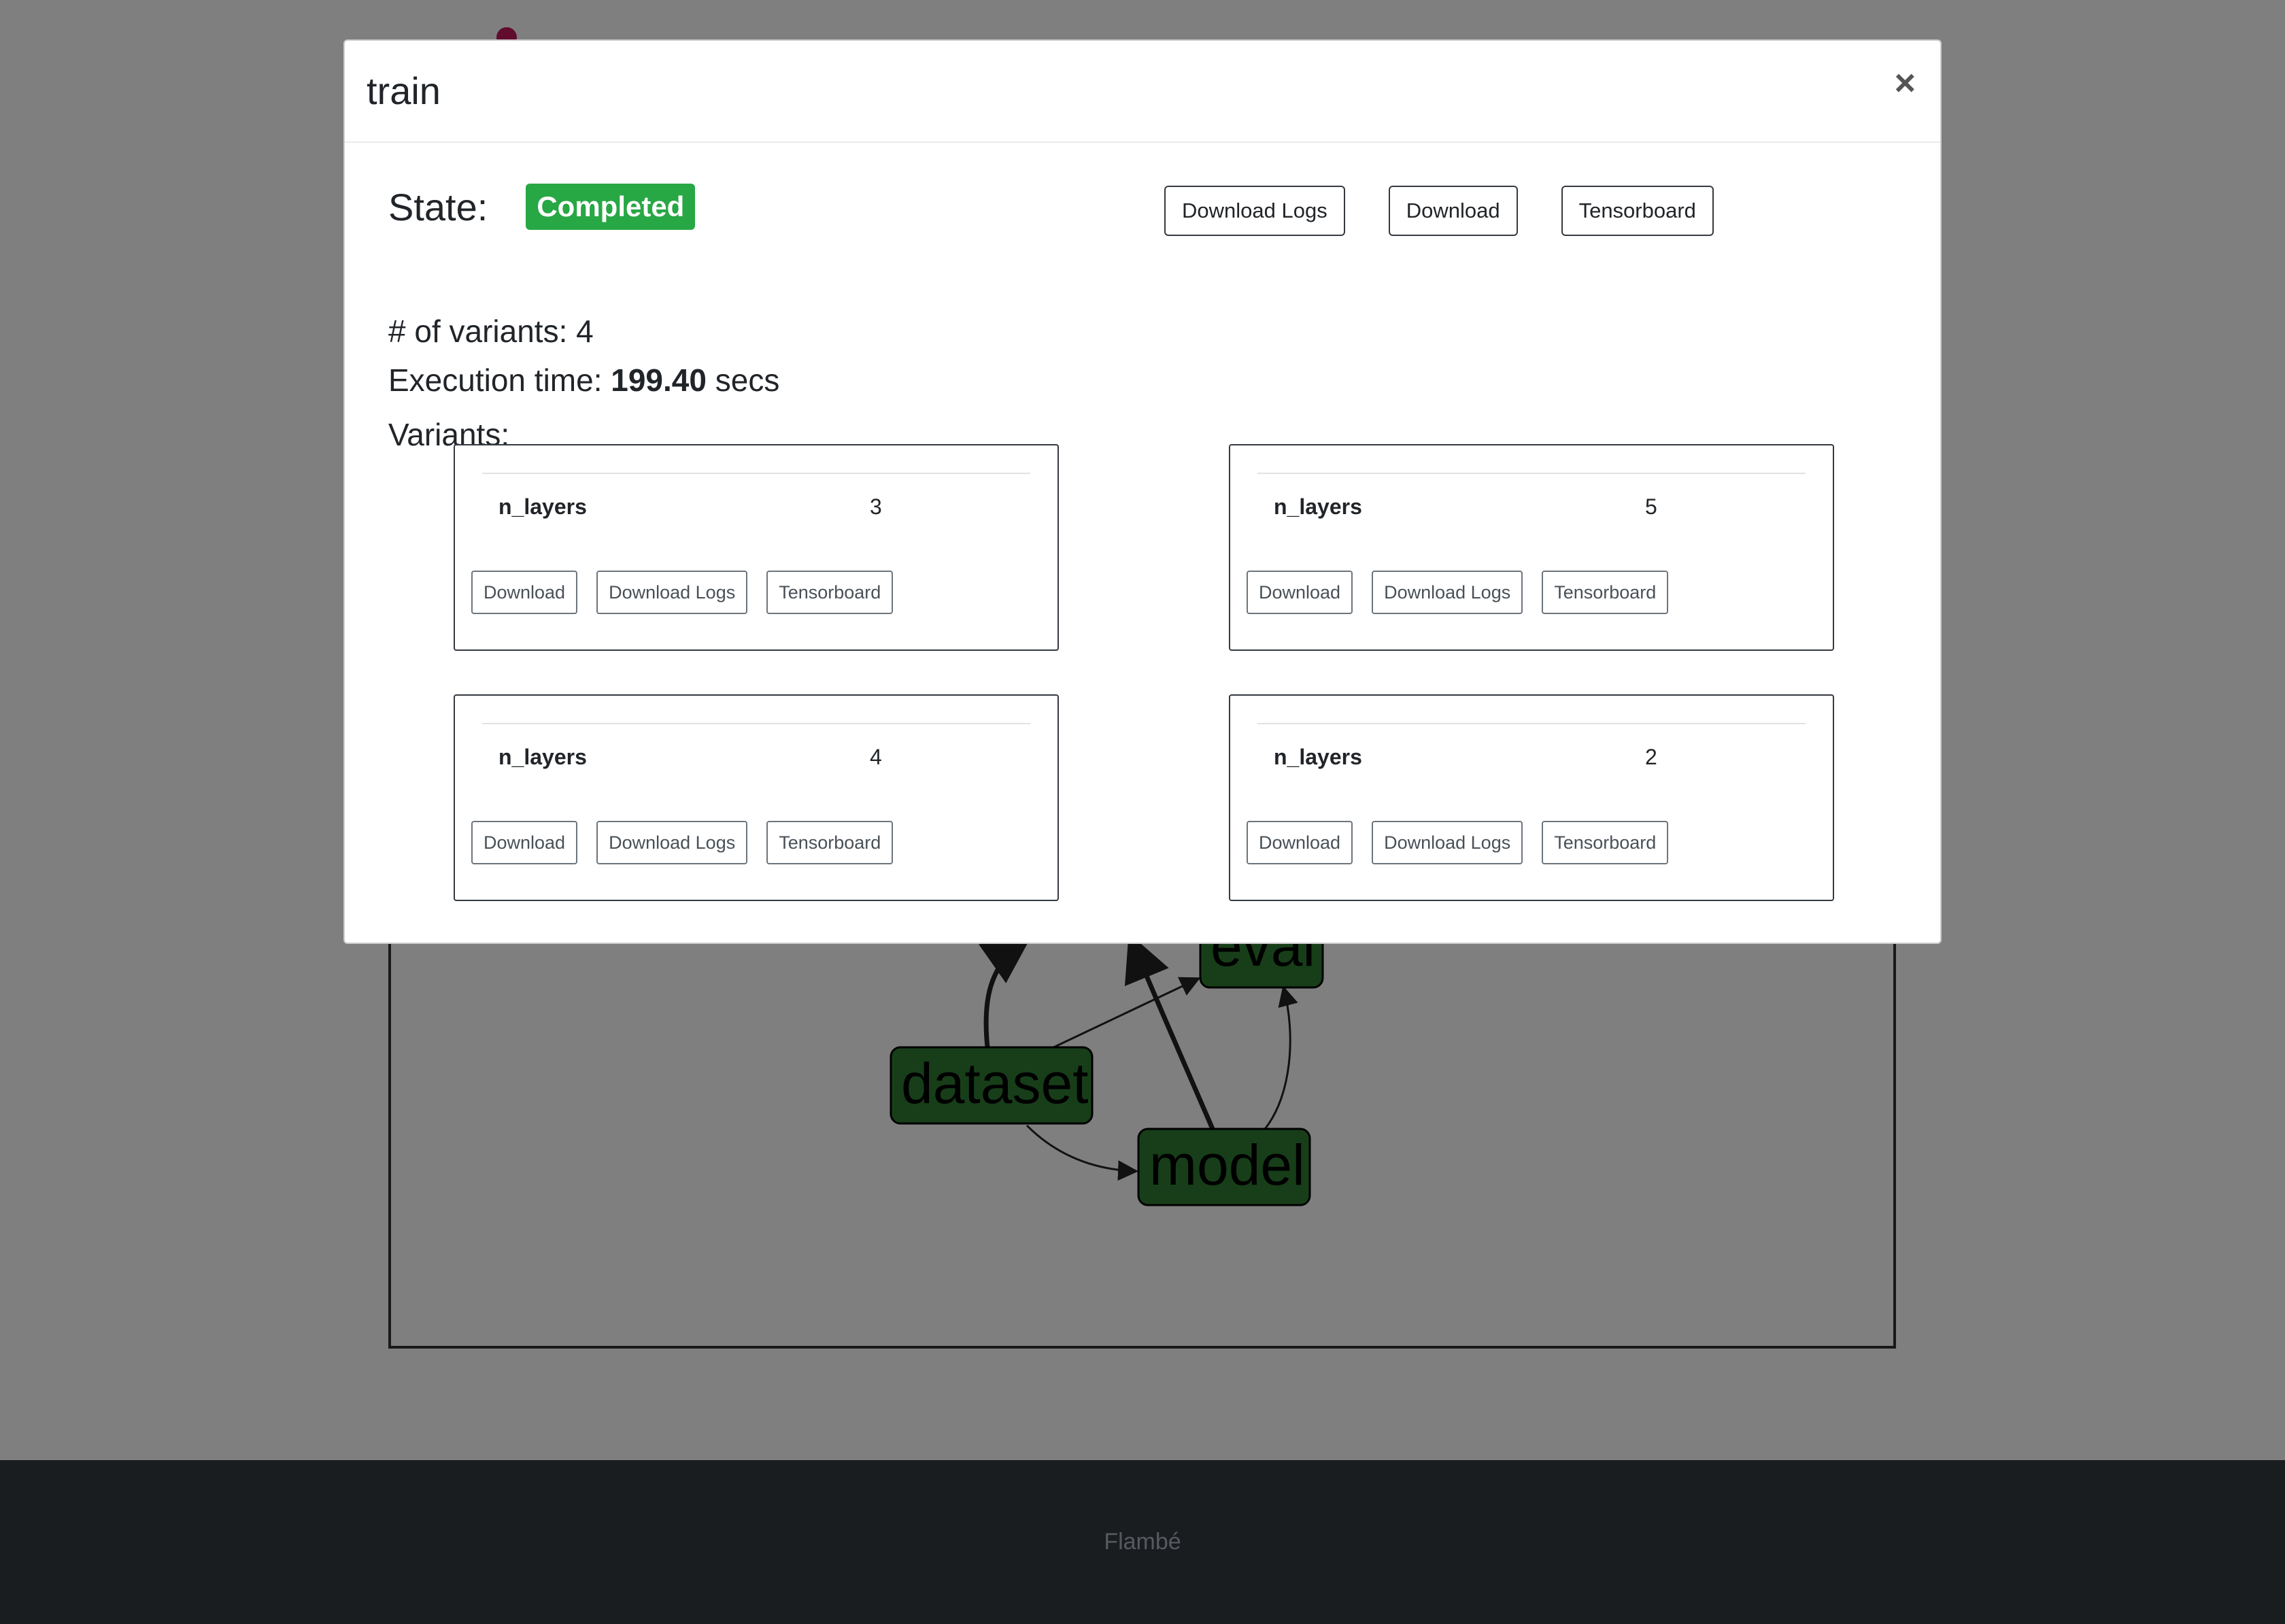 The height and width of the screenshot is (1624, 2285). I want to click on status-badge: Completed, so click(611, 207).